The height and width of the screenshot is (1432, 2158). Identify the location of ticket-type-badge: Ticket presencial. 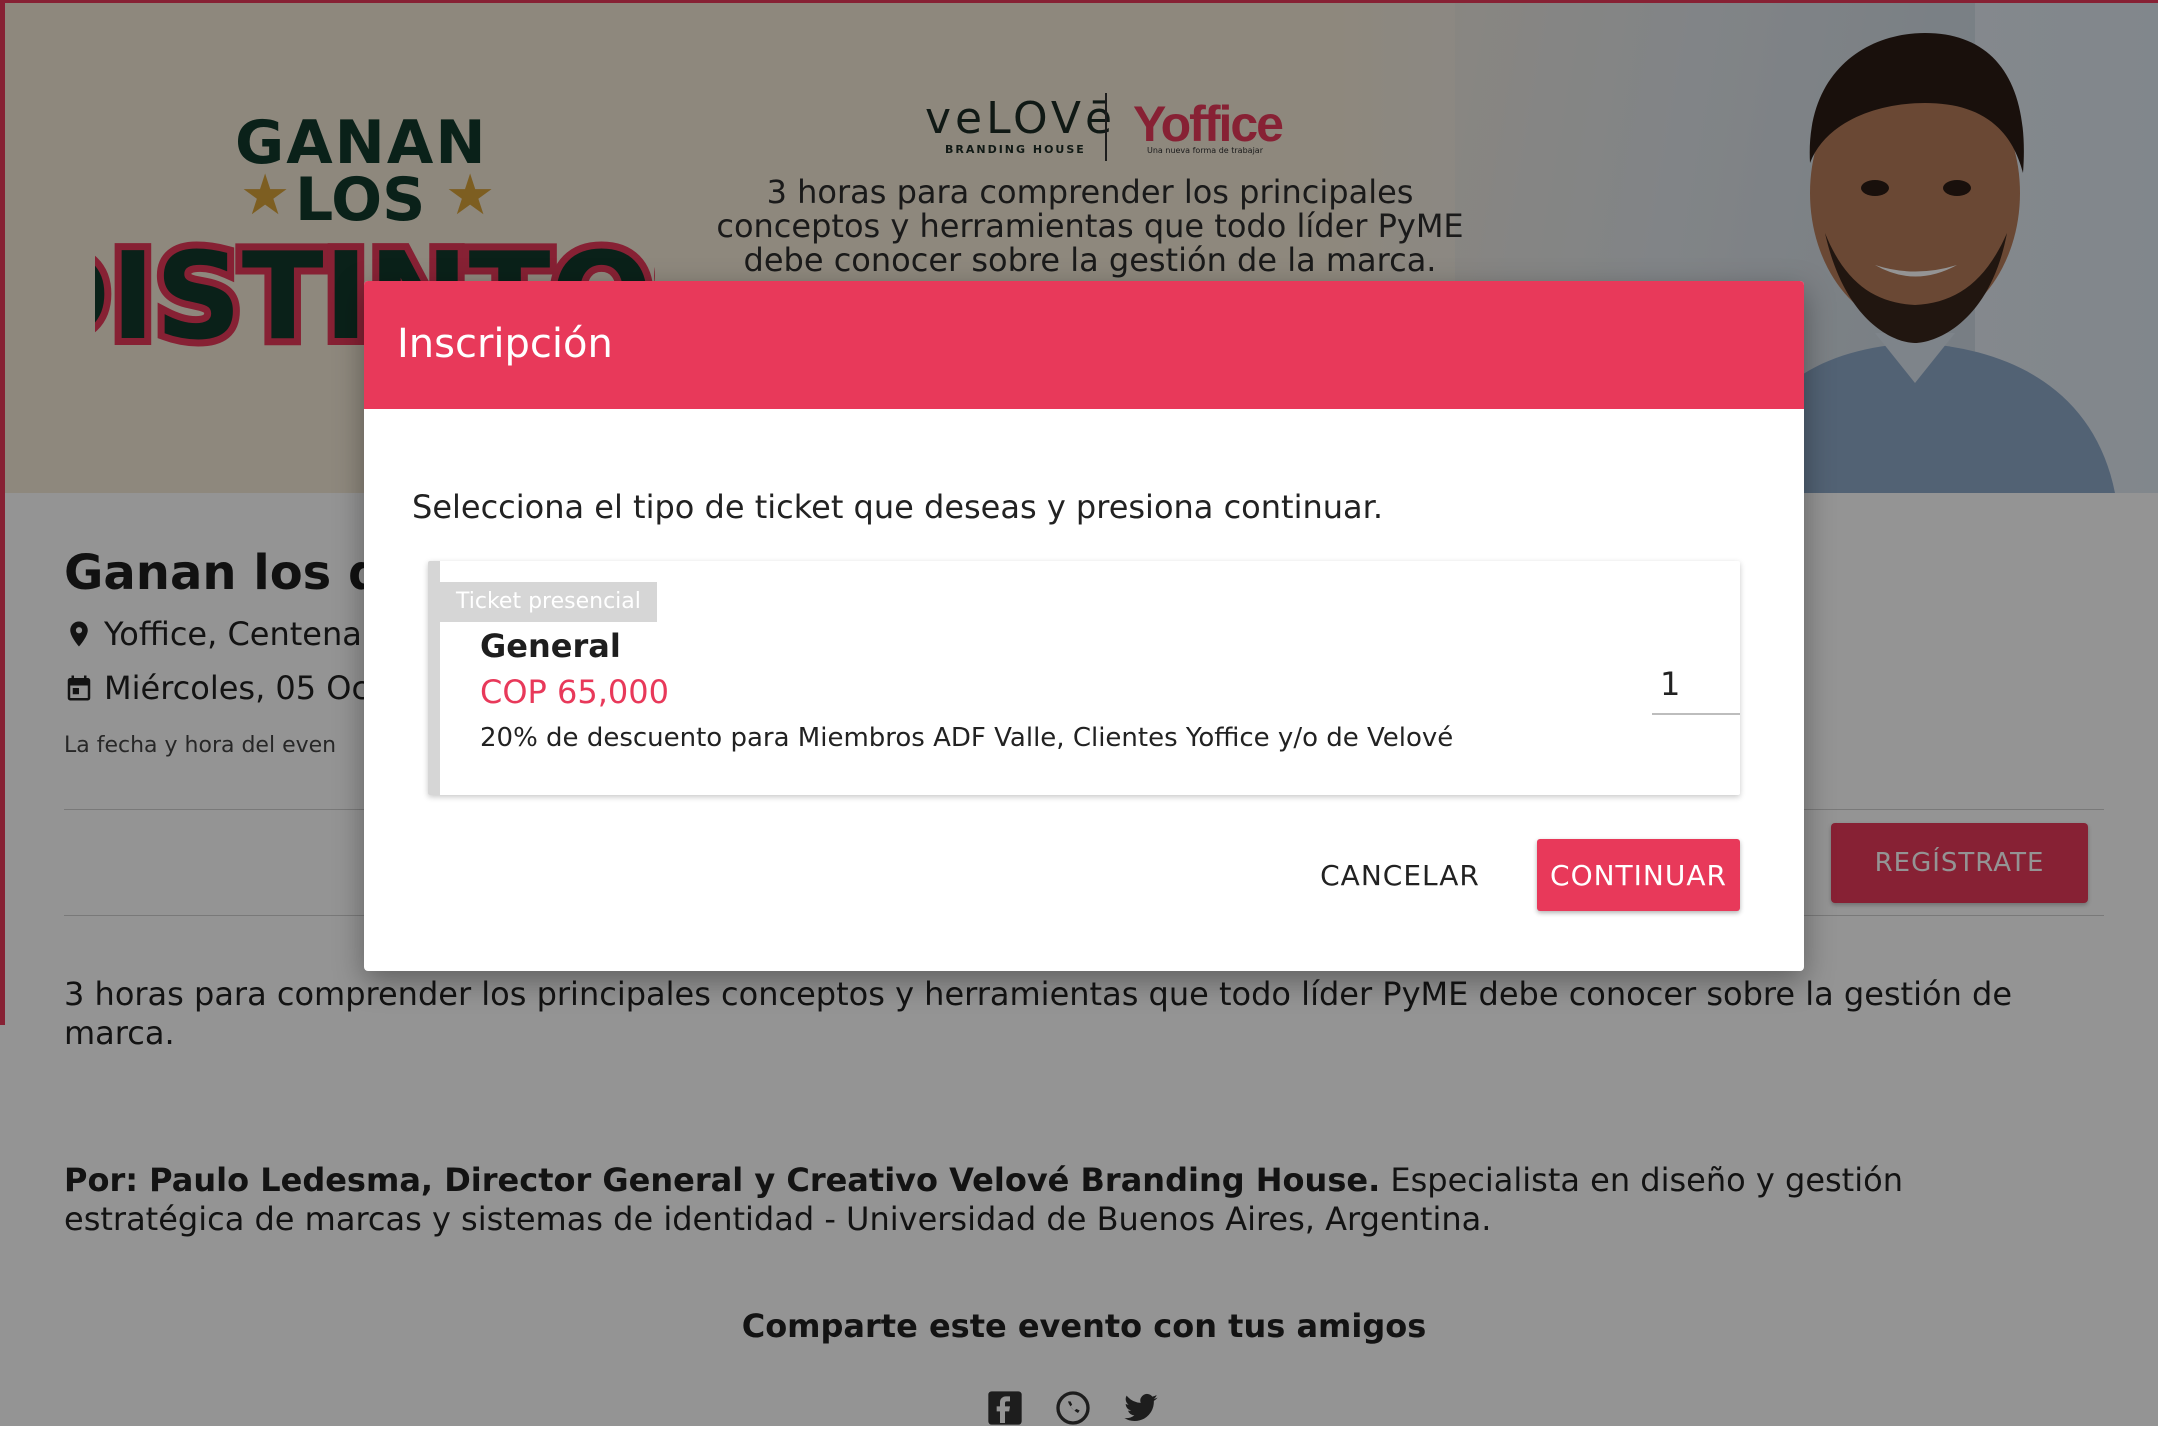
(548, 602).